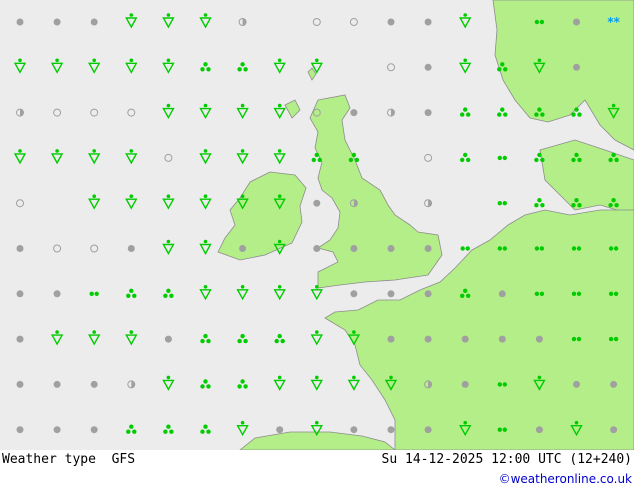 The height and width of the screenshot is (490, 634). I want to click on credit-link: ©weatheronline.co.uk, so click(565, 479).